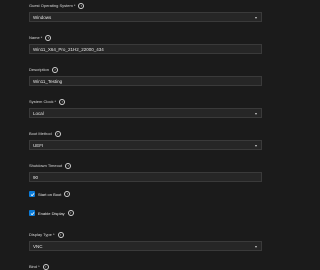  What do you see at coordinates (145, 17) in the screenshot?
I see `guest-os-select: Windows` at bounding box center [145, 17].